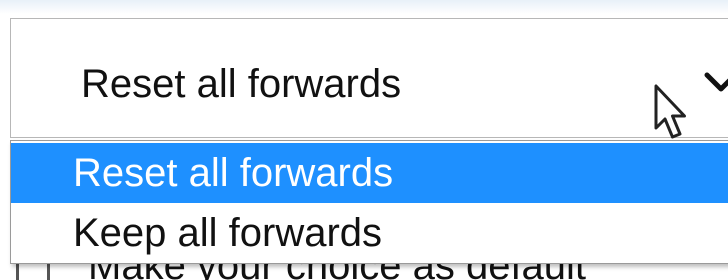 This screenshot has height=280, width=728. Describe the element at coordinates (714, 82) in the screenshot. I see `chevron-down-icon` at that location.